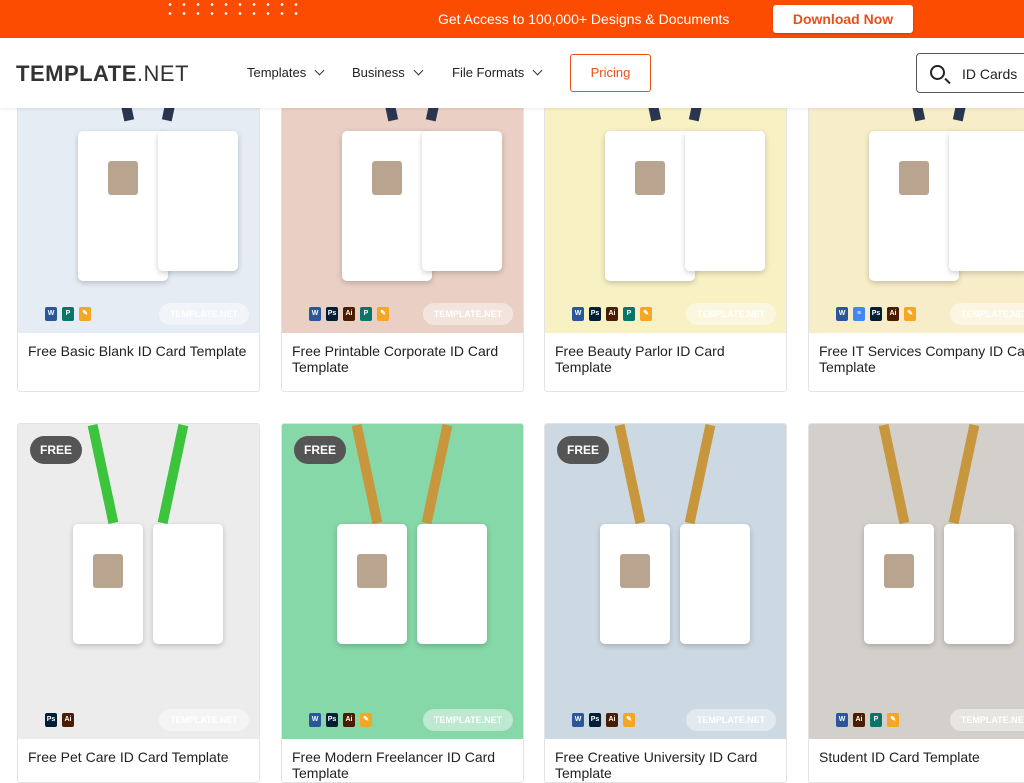  Describe the element at coordinates (937, 72) in the screenshot. I see `search-icon` at that location.